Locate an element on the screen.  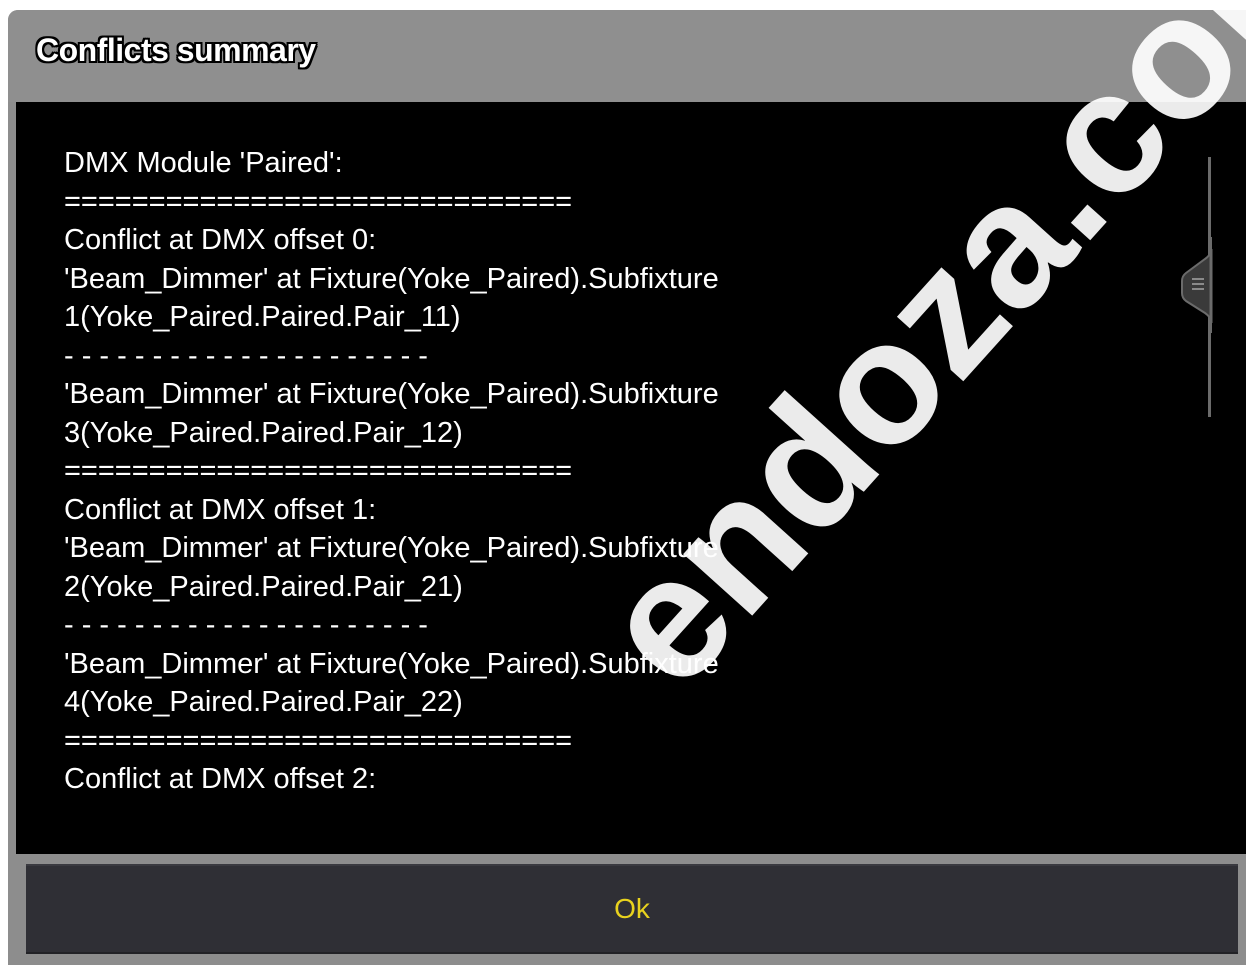
conflict-text-line: 2(Yoke_Paired.Paired.Pair_21) is located at coordinates (263, 586).